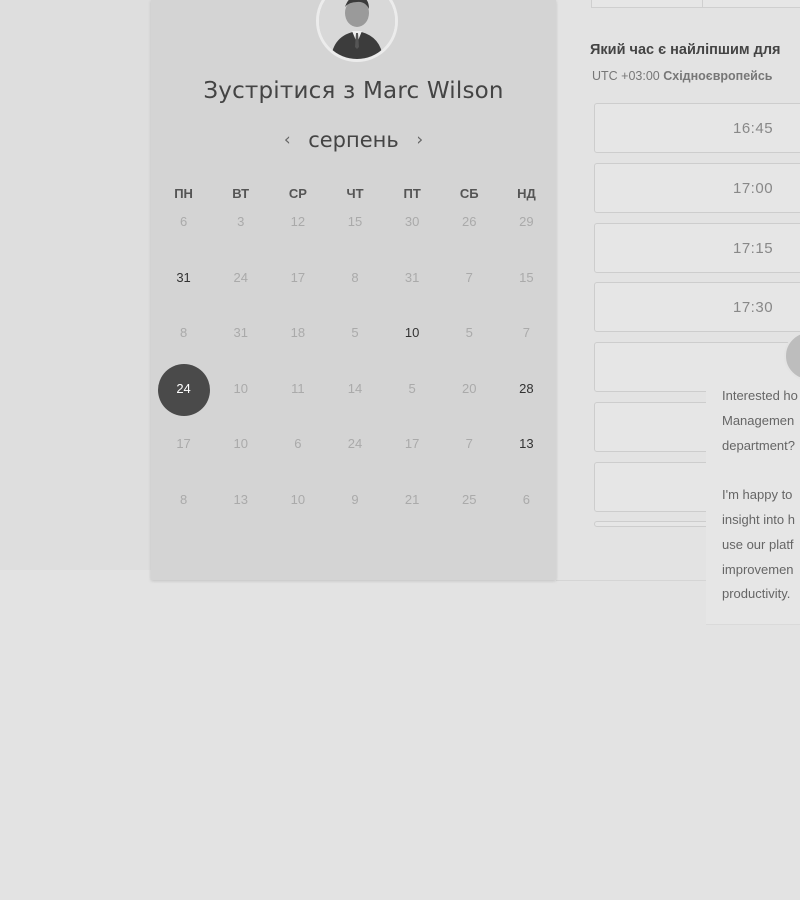 This screenshot has width=800, height=900. What do you see at coordinates (183, 389) in the screenshot?
I see `calendar-day-selected: 24` at bounding box center [183, 389].